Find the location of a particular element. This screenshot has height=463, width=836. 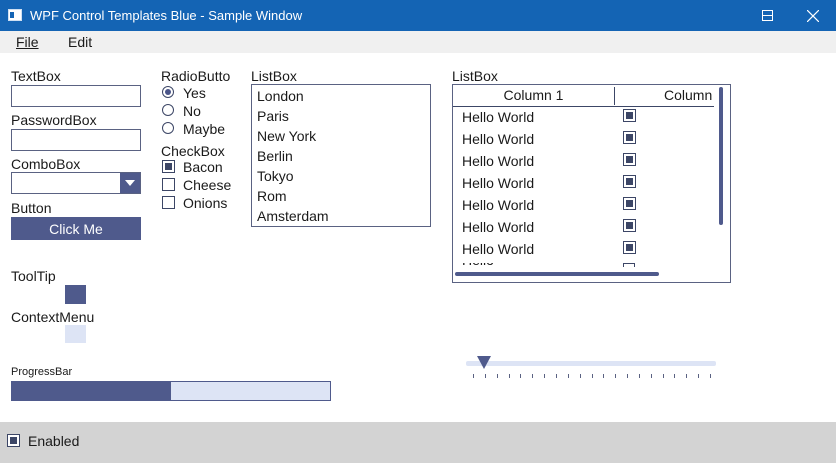

progress-bar is located at coordinates (171, 391).